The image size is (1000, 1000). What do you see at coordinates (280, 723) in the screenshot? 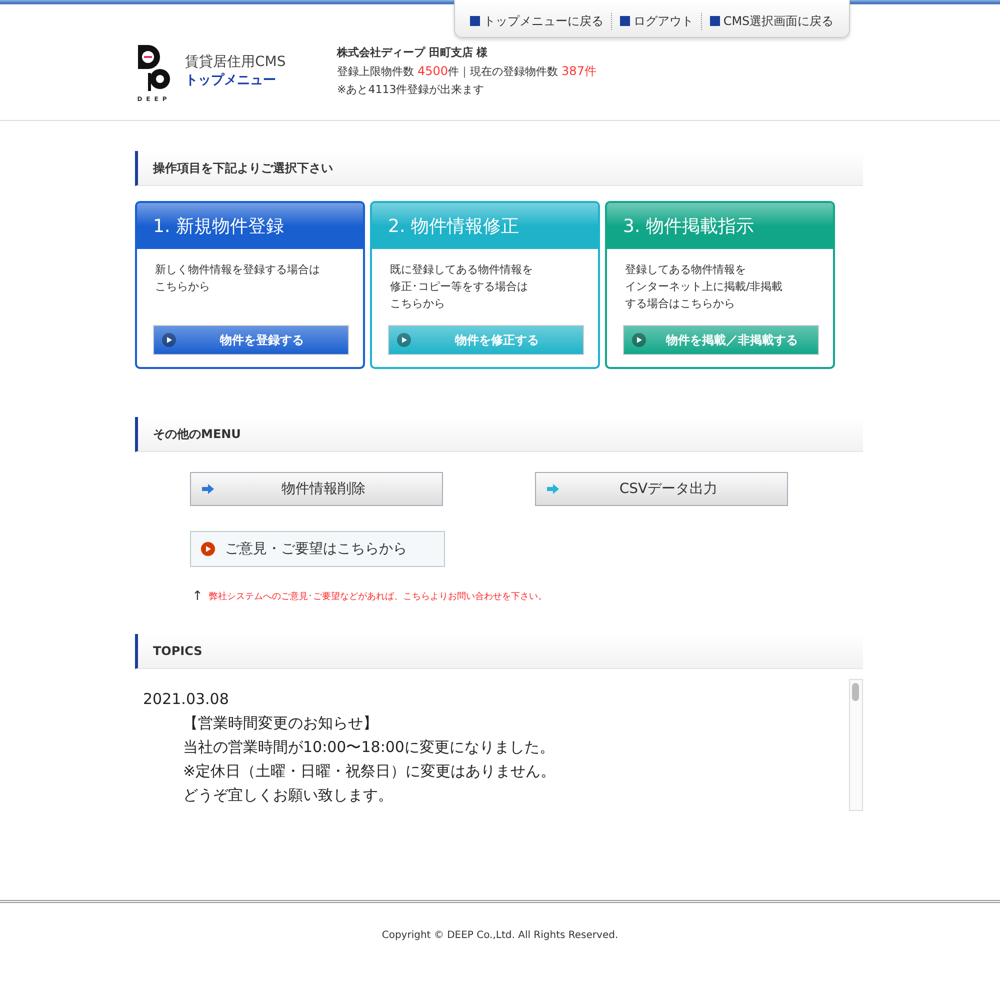
I see `topic-line: 【営業時間変更のお知らせ】` at bounding box center [280, 723].